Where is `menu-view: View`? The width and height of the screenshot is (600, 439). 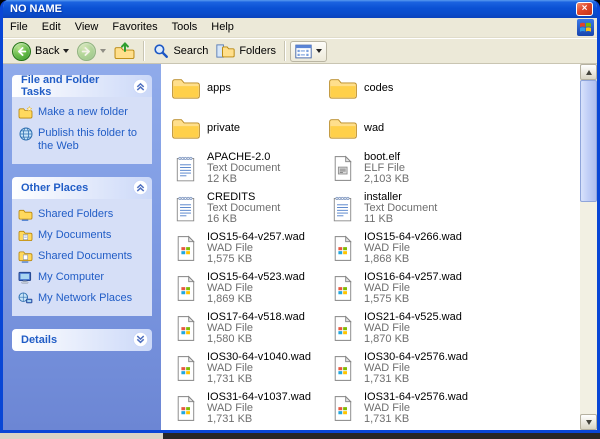
menu-view: View is located at coordinates (87, 27).